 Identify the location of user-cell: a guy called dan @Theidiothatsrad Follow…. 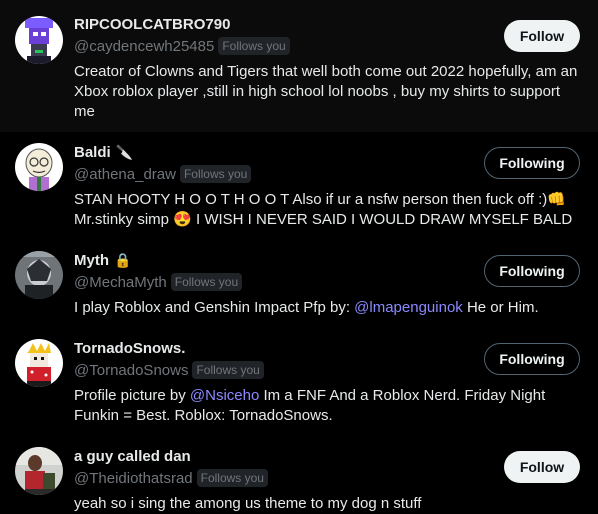
(299, 474).